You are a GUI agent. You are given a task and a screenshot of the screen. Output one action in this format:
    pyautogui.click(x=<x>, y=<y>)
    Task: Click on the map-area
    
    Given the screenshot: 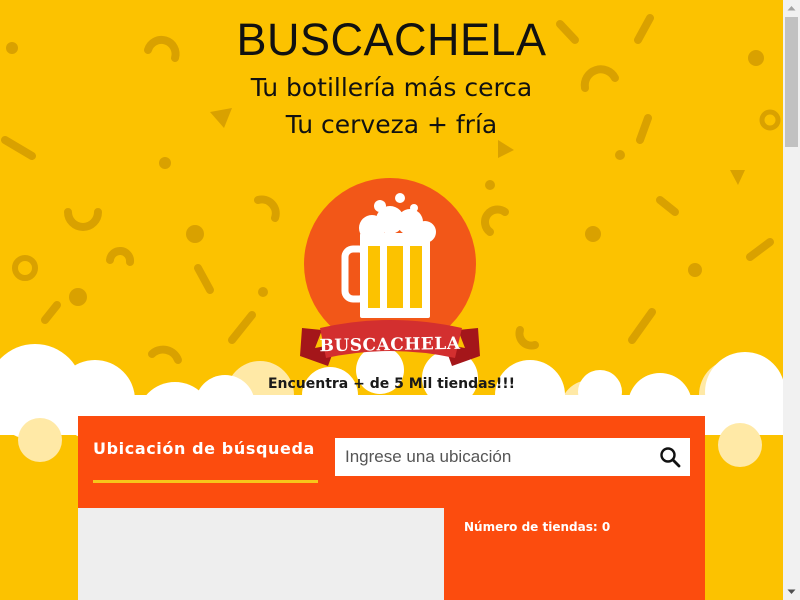 What is the action you would take?
    pyautogui.click(x=261, y=554)
    